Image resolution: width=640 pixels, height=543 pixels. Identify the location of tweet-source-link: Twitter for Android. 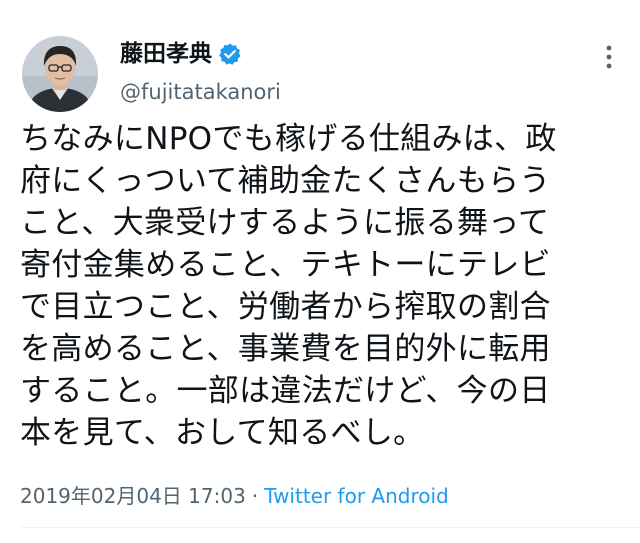
(356, 496).